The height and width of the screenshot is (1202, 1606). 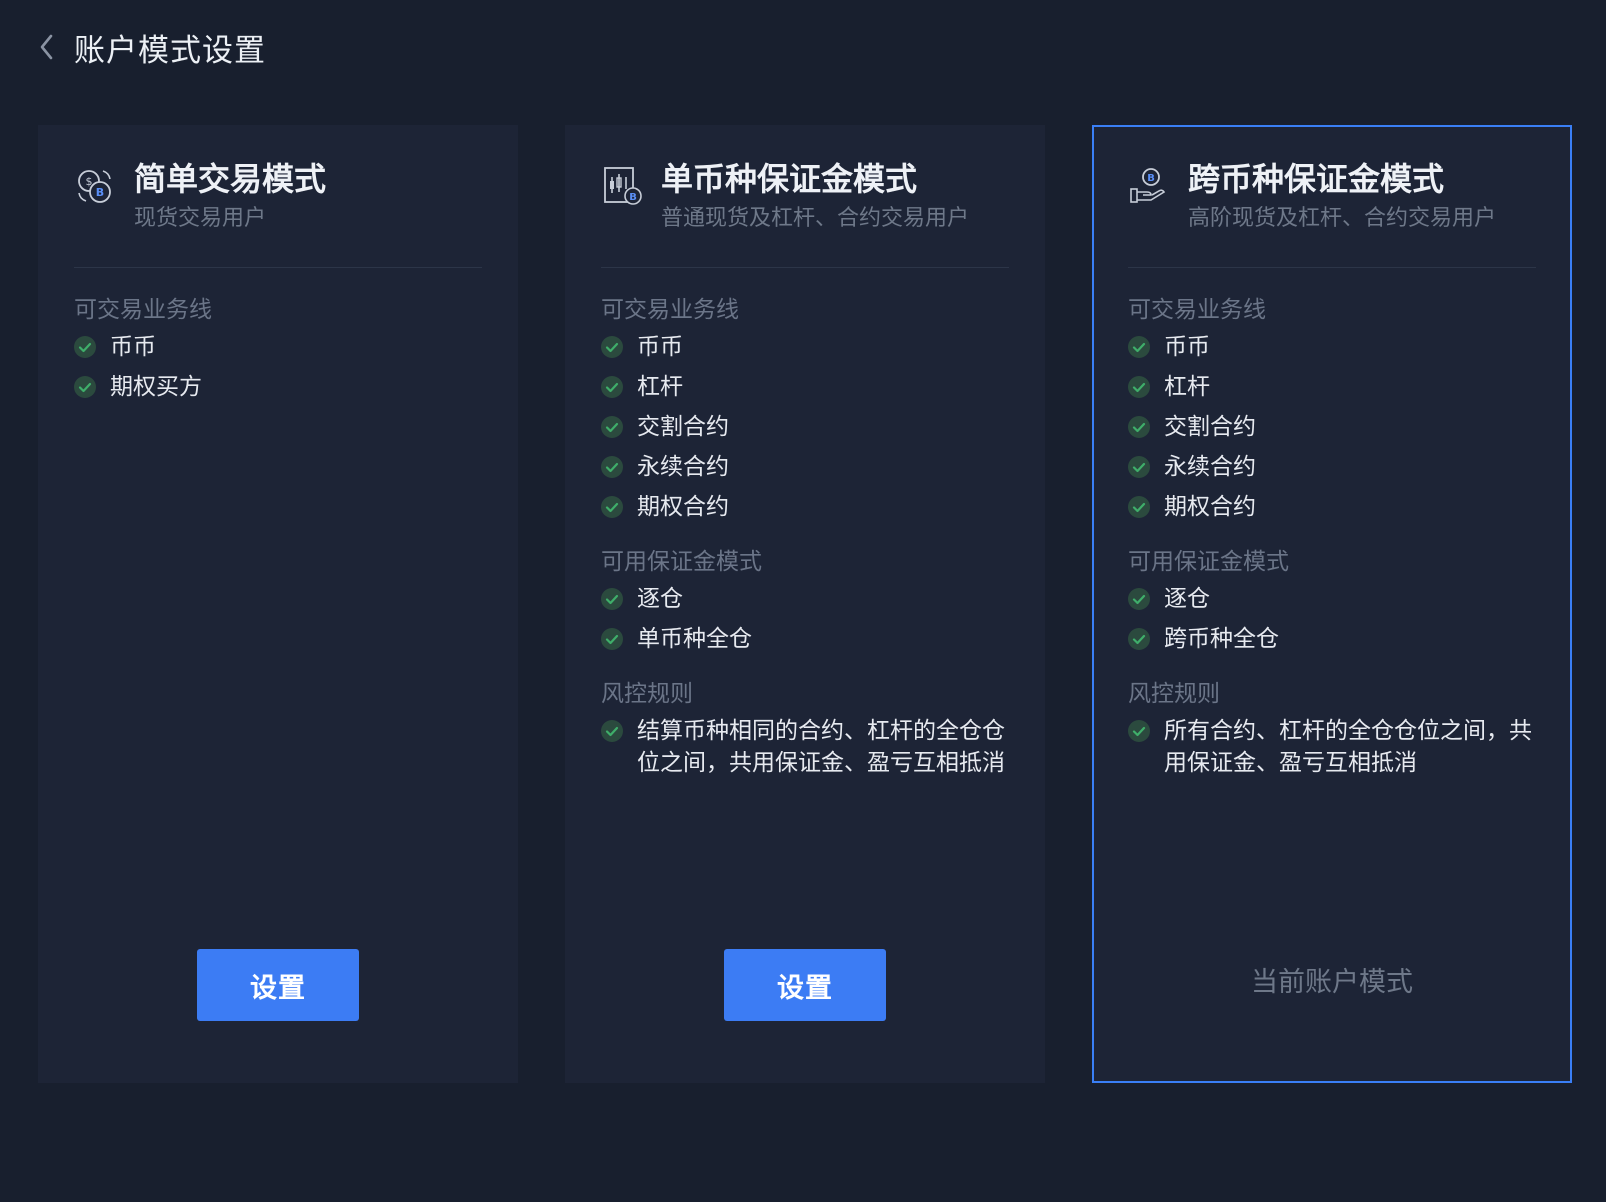 I want to click on set-simple-mode-button: 设置, so click(x=278, y=985).